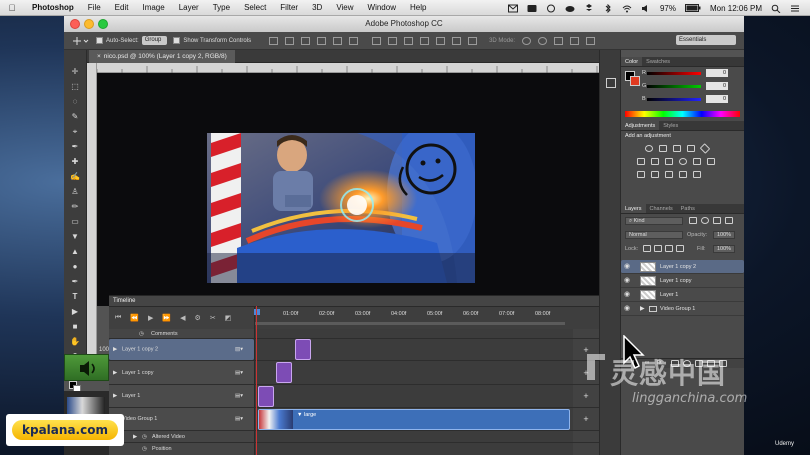 The height and width of the screenshot is (455, 810). Describe the element at coordinates (705, 148) in the screenshot. I see `vibrance-icon` at that location.